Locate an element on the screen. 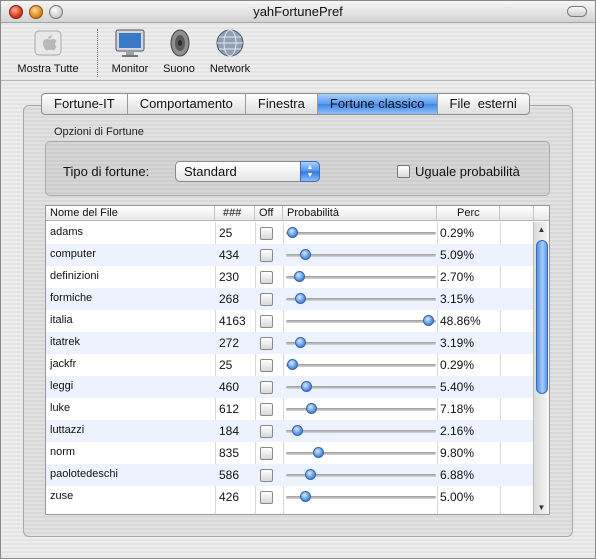 This screenshot has height=559, width=596. table-row: adams 25 0.29% is located at coordinates (290, 233).